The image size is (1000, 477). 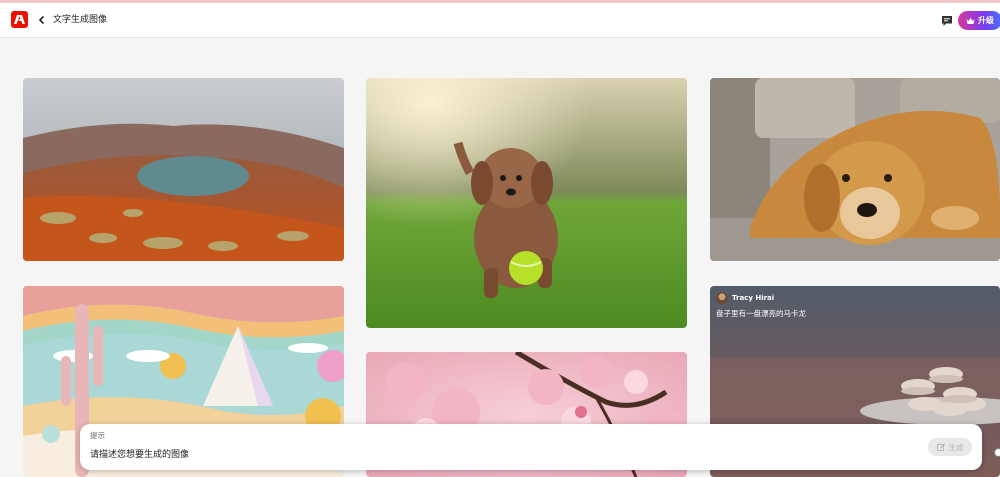 What do you see at coordinates (956, 447) in the screenshot?
I see `generate-label: 生成` at bounding box center [956, 447].